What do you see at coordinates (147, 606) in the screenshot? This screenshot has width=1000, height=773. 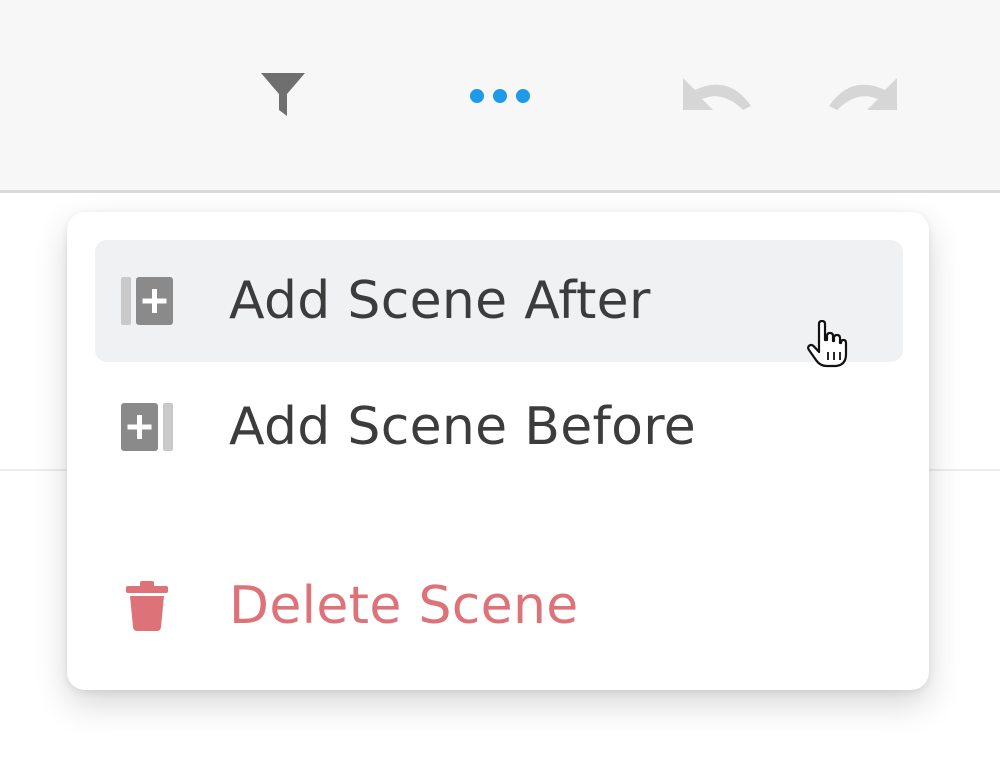 I see `trash-icon` at bounding box center [147, 606].